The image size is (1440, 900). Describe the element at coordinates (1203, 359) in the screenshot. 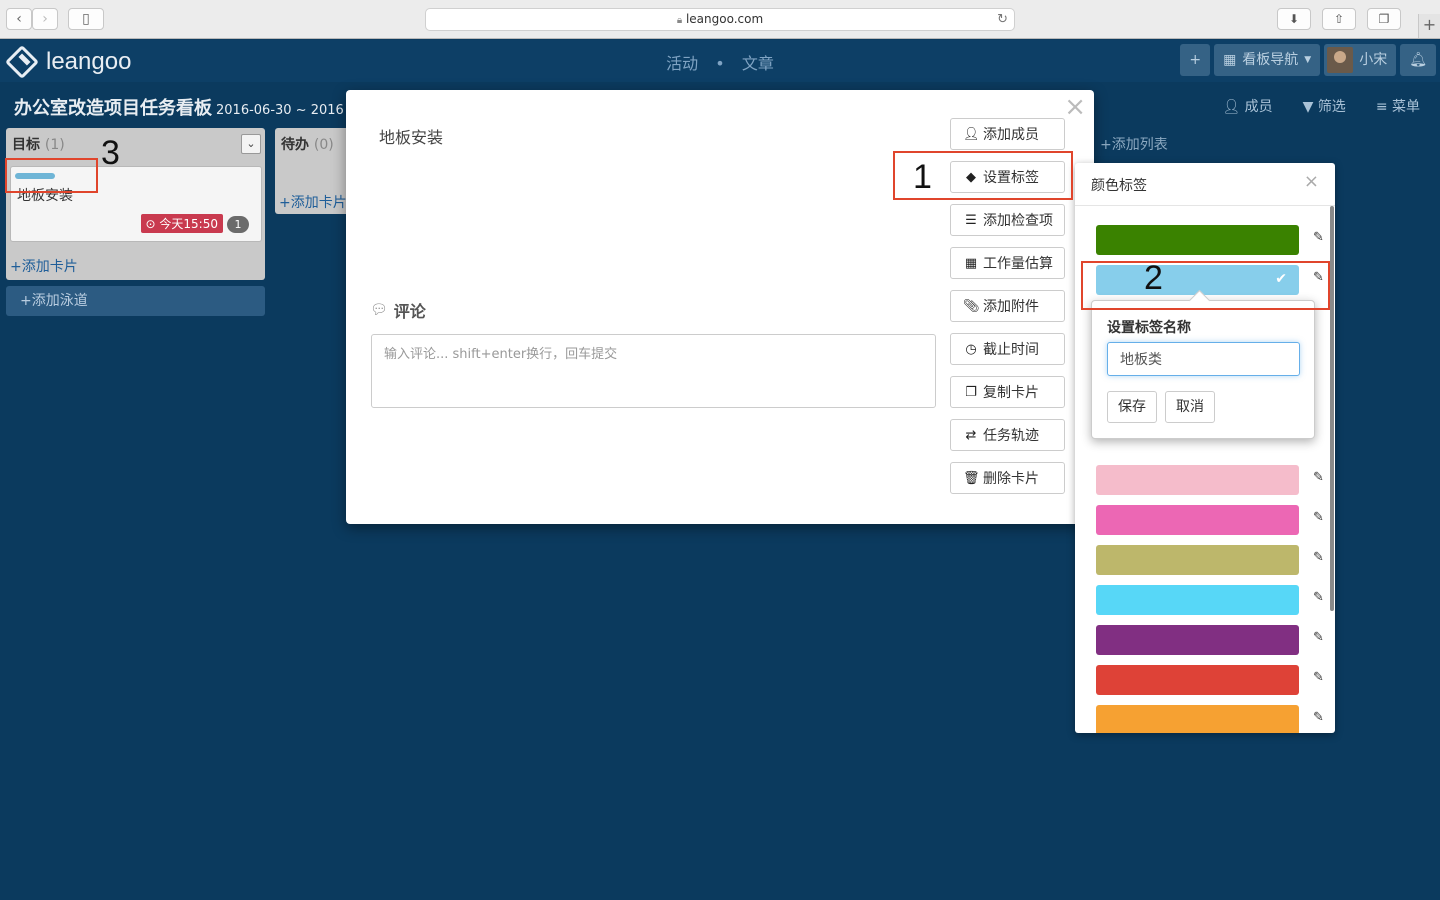

I see `label-name-input` at that location.